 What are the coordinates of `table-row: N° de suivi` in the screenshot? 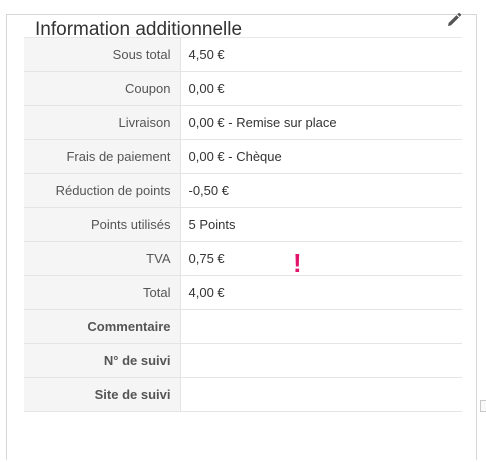 It's located at (243, 360).